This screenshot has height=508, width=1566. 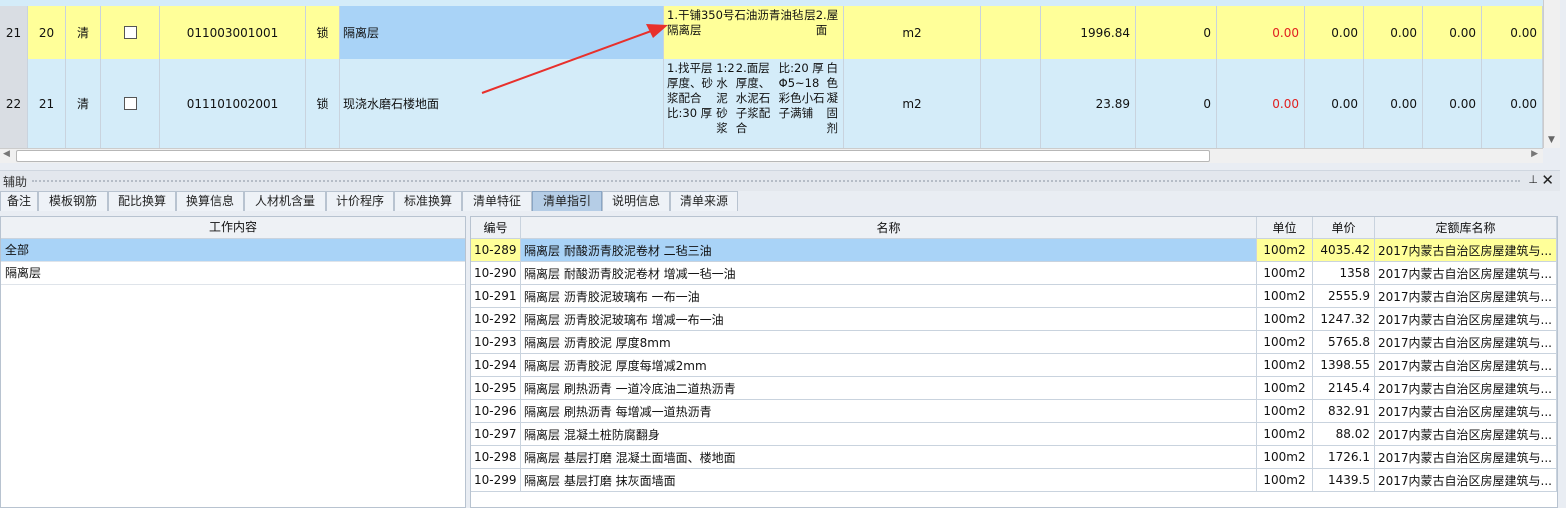 I want to click on quota-name: 隔离层 沥青胶泥玻璃布 一布一油, so click(x=889, y=296).